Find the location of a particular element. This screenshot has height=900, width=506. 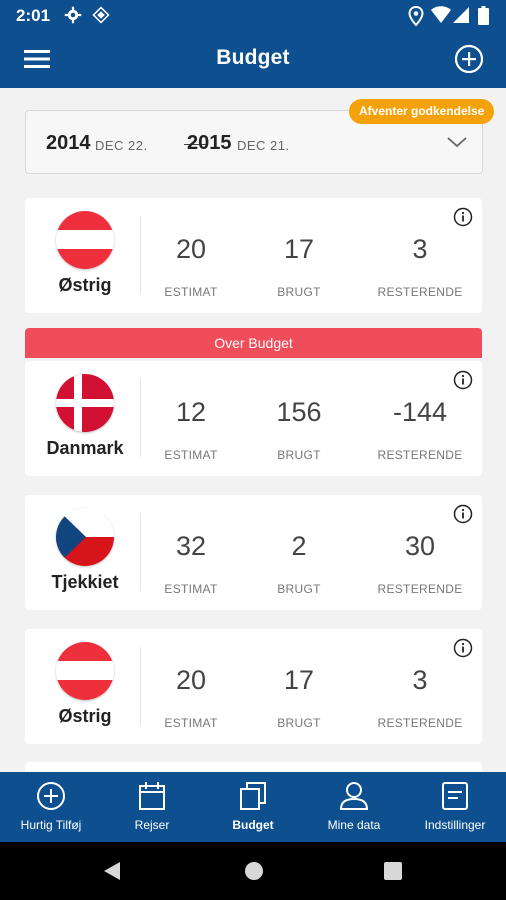

nav-trips: Rejser is located at coordinates (152, 807).